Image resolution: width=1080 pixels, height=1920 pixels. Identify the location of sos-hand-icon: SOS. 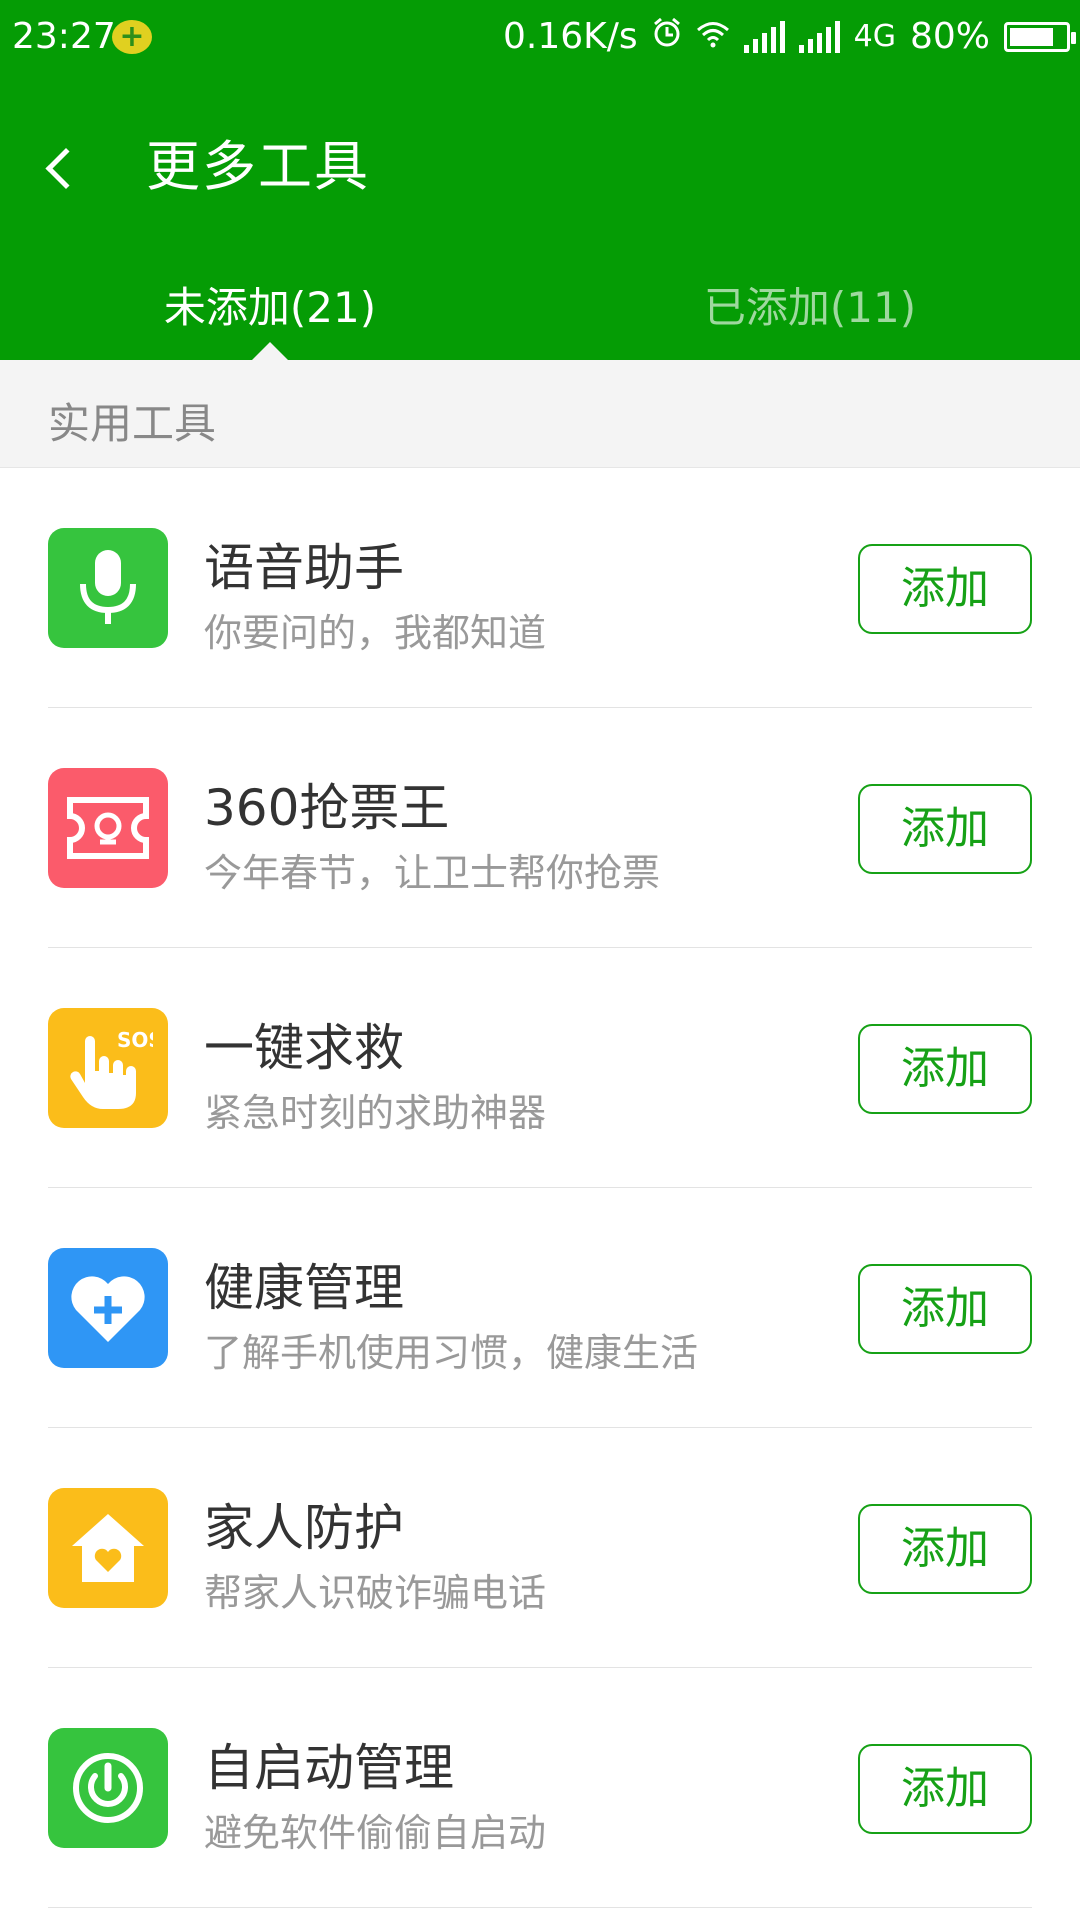
(108, 1068).